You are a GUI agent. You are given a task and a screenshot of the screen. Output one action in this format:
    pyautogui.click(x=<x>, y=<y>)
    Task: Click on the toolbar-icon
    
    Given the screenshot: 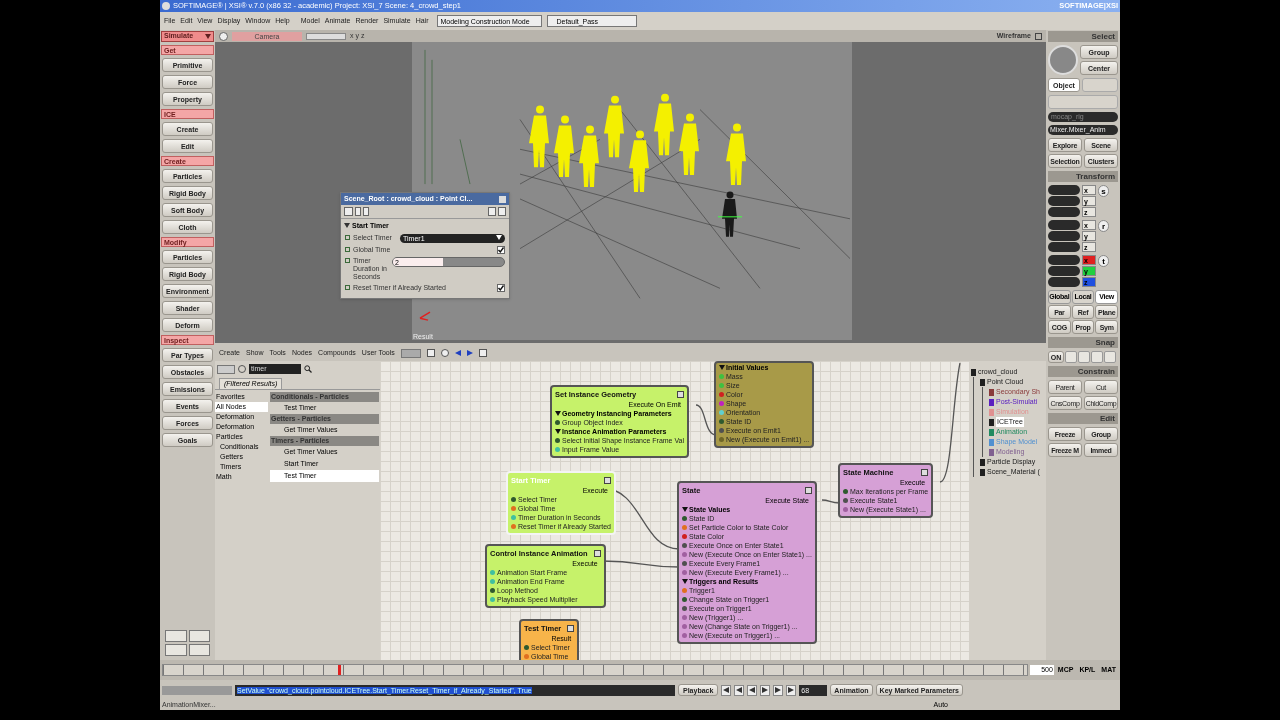 What is the action you would take?
    pyautogui.click(x=410, y=353)
    